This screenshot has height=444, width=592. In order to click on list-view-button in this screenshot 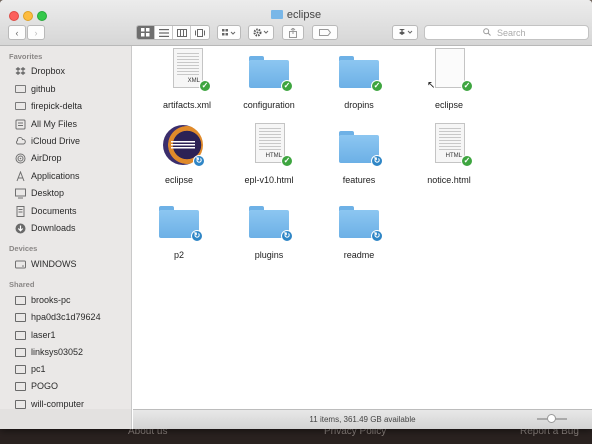, I will do `click(164, 32)`.